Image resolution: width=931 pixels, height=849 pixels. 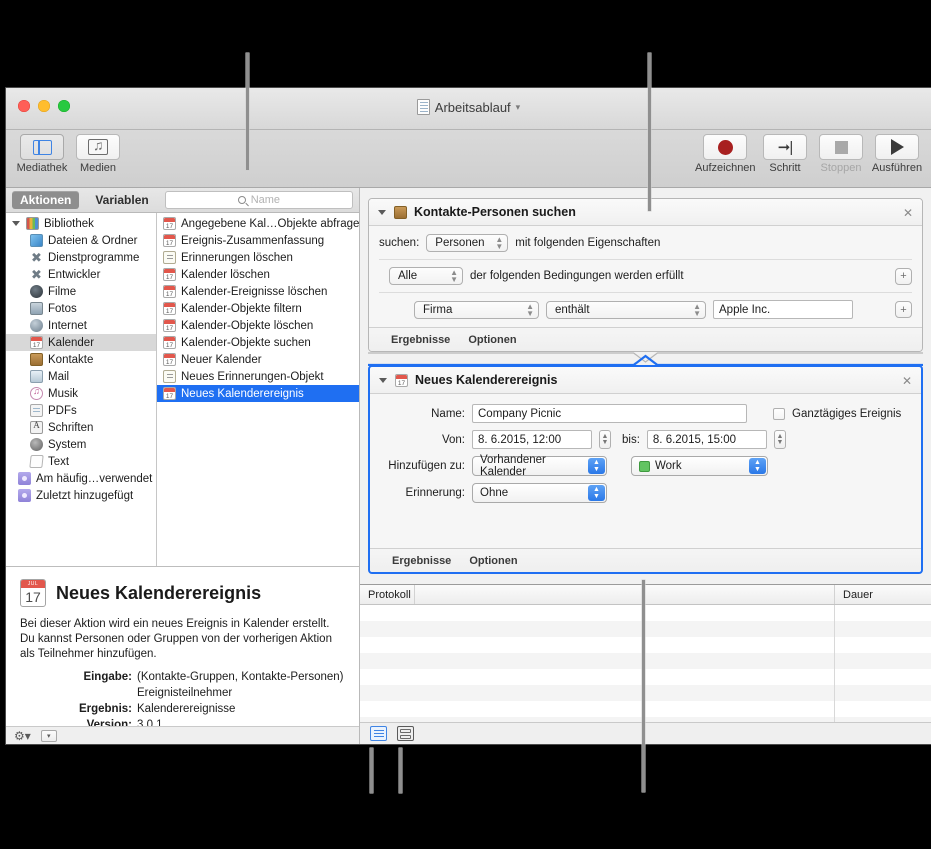 I want to click on condition-value-input: Apple Inc., so click(x=783, y=309).